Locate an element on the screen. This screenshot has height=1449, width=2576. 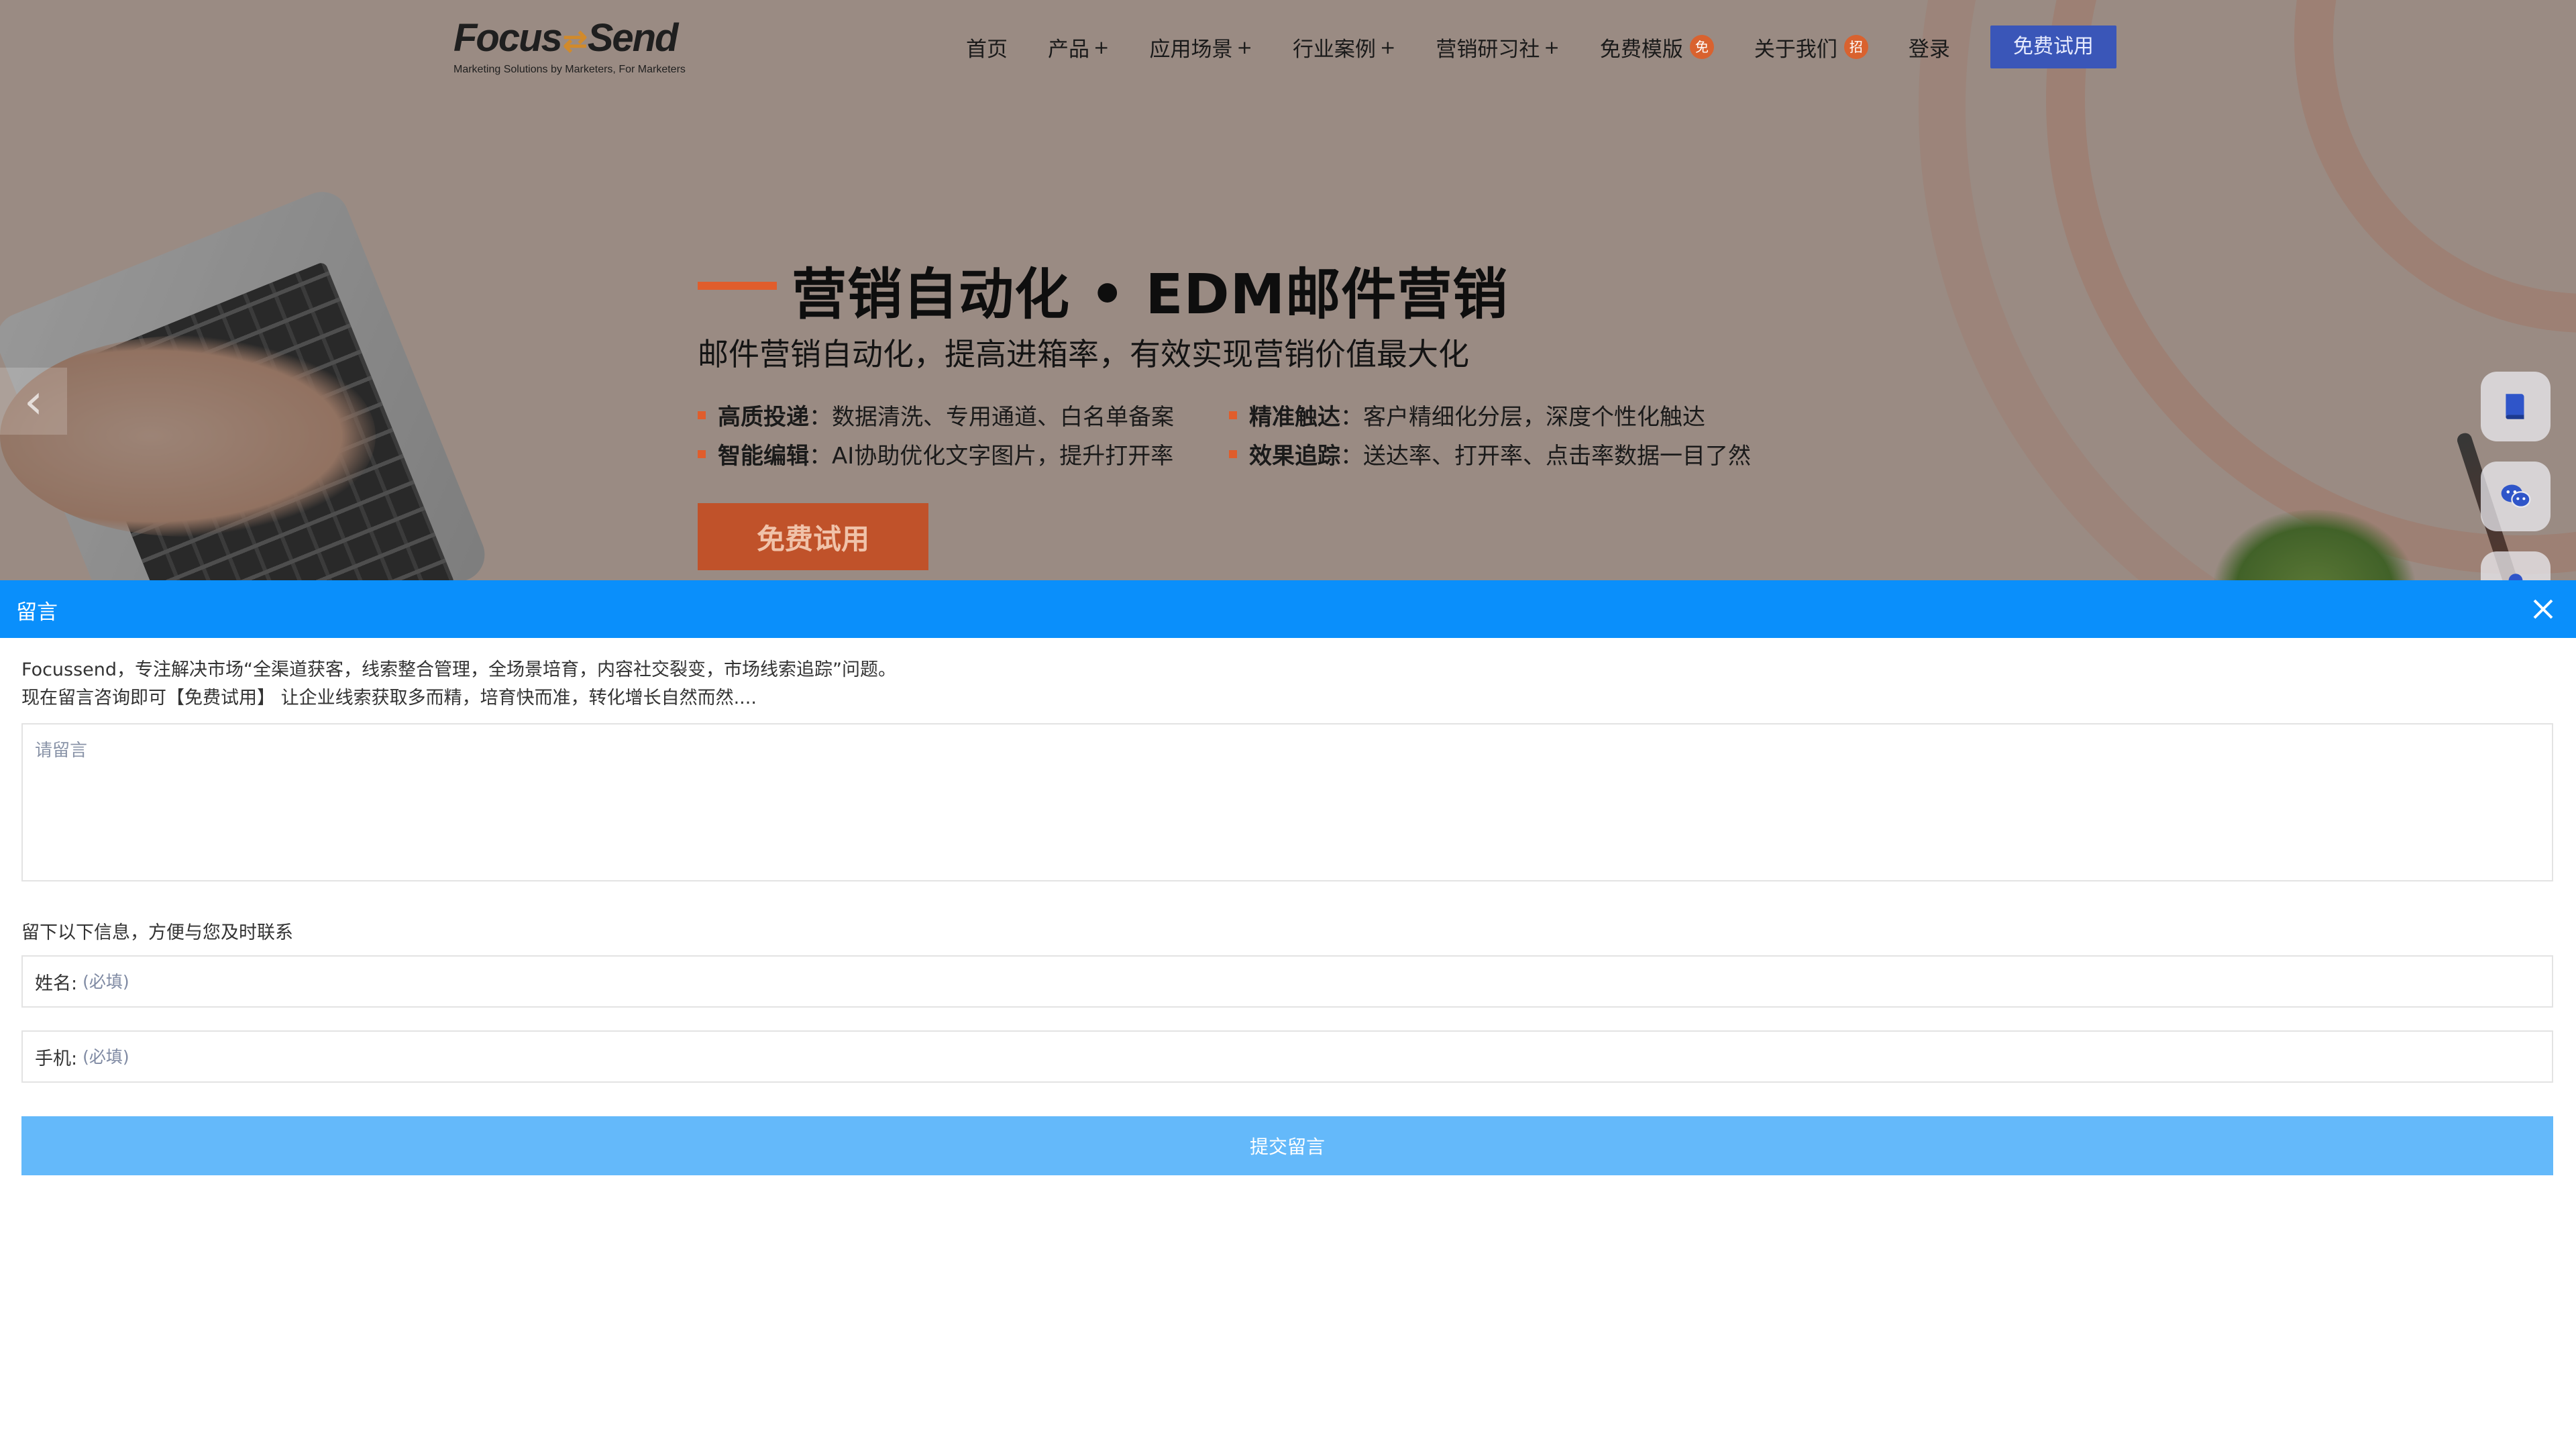
nav-label: 关于我们 is located at coordinates (1795, 49).